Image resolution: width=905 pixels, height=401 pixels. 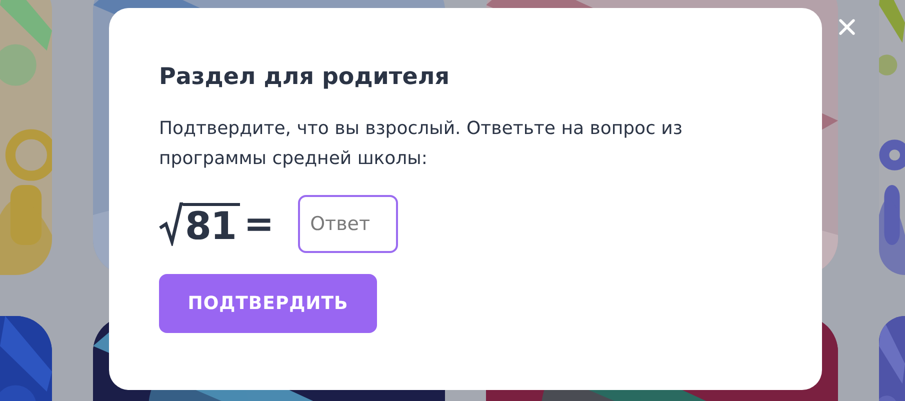 What do you see at coordinates (348, 224) in the screenshot?
I see `answer-field: Ответ` at bounding box center [348, 224].